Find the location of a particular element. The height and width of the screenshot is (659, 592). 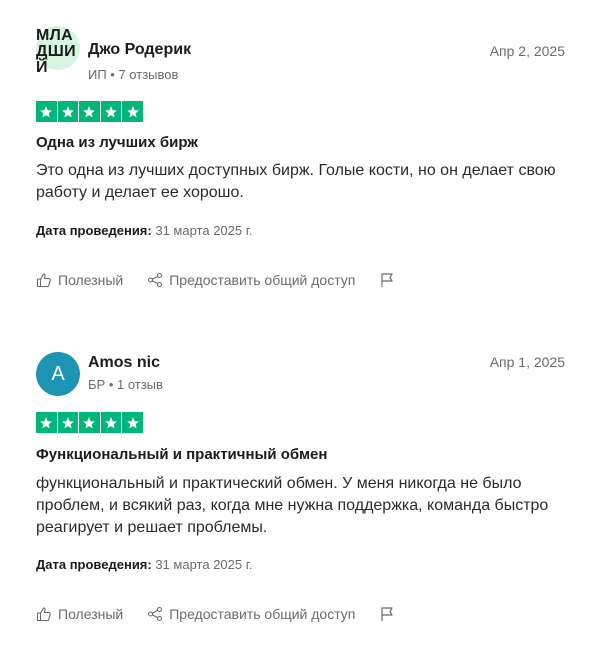

avatar-initial: A is located at coordinates (58, 374).